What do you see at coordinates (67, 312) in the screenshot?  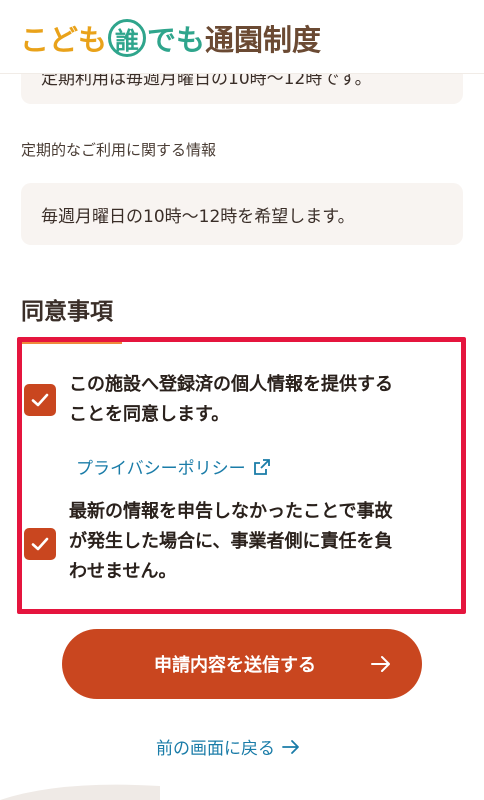 I see `consent-section-title: 同意事項` at bounding box center [67, 312].